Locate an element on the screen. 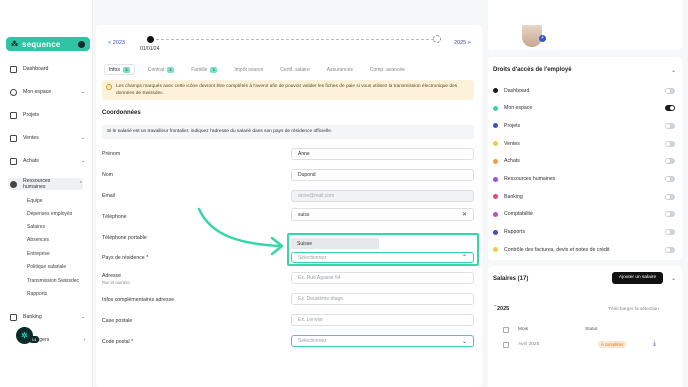 The width and height of the screenshot is (688, 387). next-year-link: 2025 > is located at coordinates (462, 43).